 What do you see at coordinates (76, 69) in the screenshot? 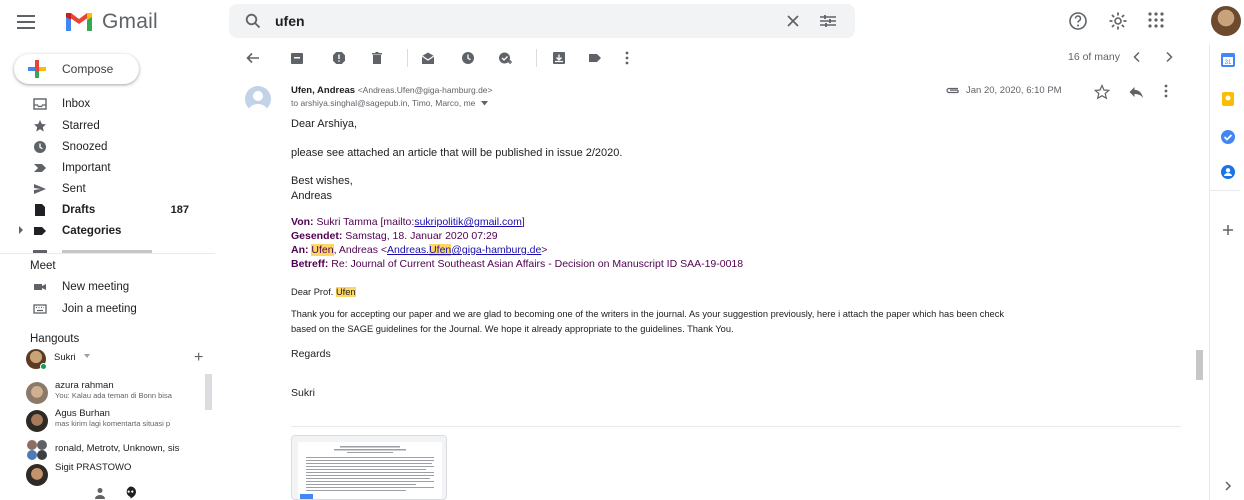
I see `compose-button: Compose` at bounding box center [76, 69].